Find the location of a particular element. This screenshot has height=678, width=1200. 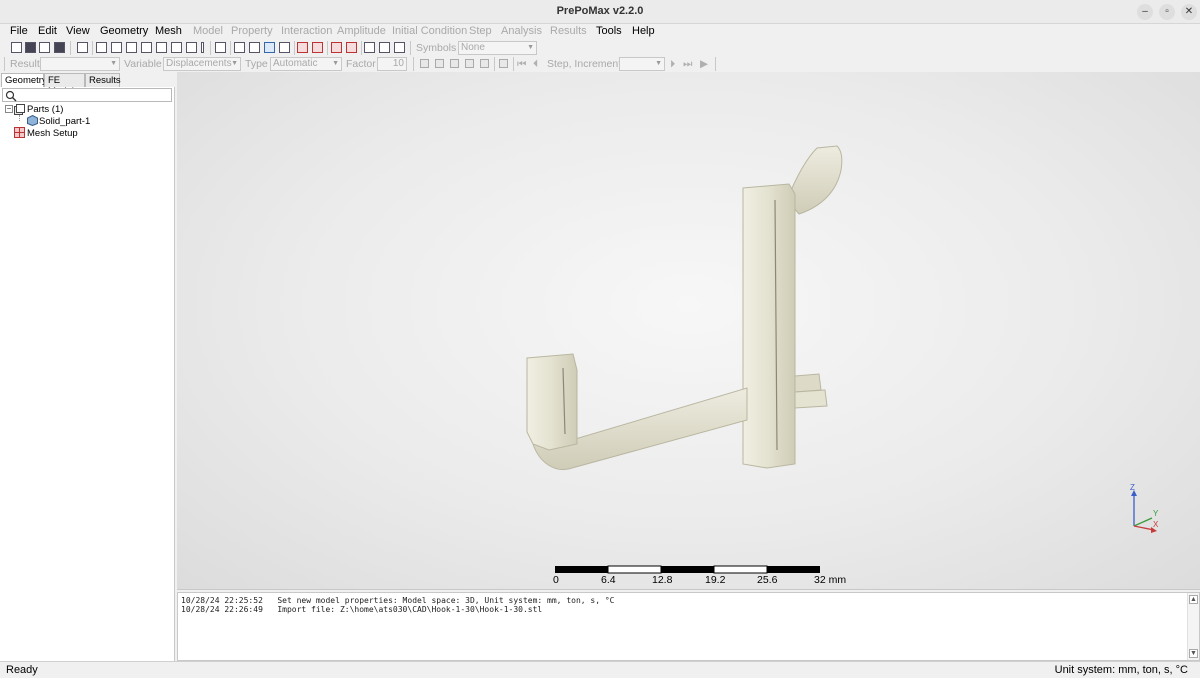

query-icon is located at coordinates (336, 47).